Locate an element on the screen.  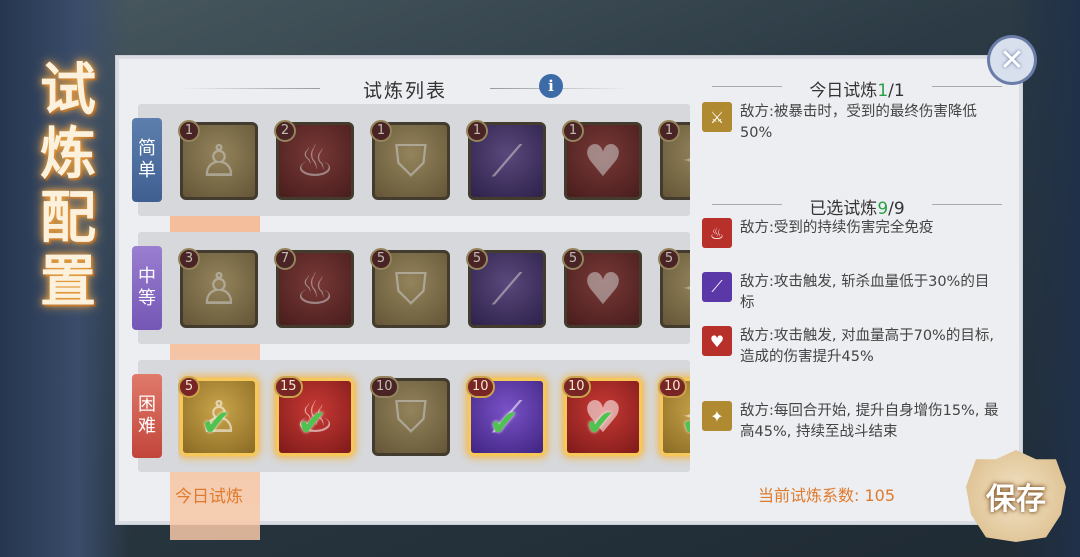
trial-tile: ⛉ 1 is located at coordinates (410, 160).